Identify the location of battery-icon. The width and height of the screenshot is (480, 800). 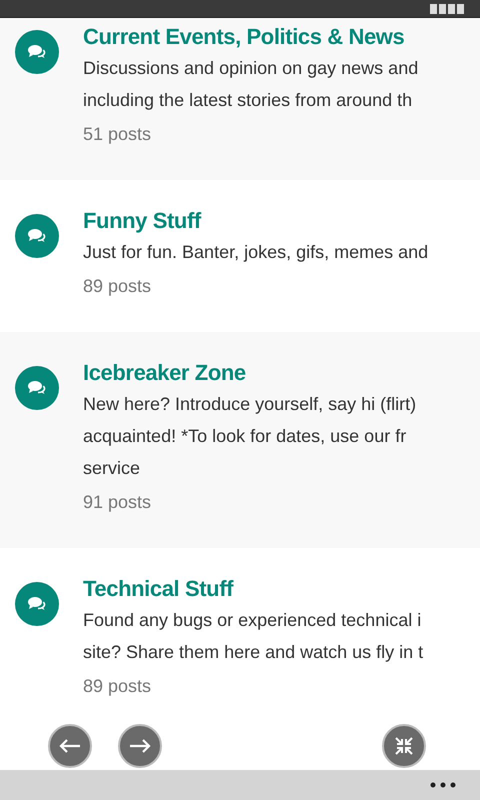
(447, 9).